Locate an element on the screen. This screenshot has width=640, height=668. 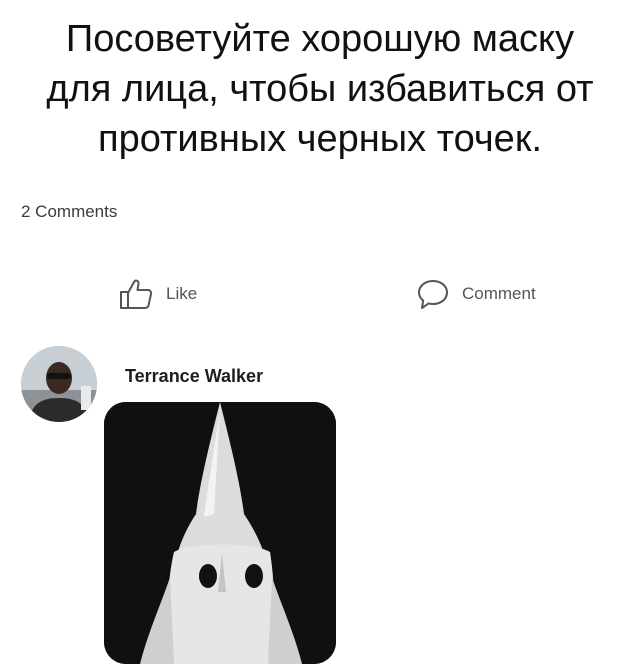
post-text-line: для лица, чтобы избавиться от is located at coordinates (320, 89).